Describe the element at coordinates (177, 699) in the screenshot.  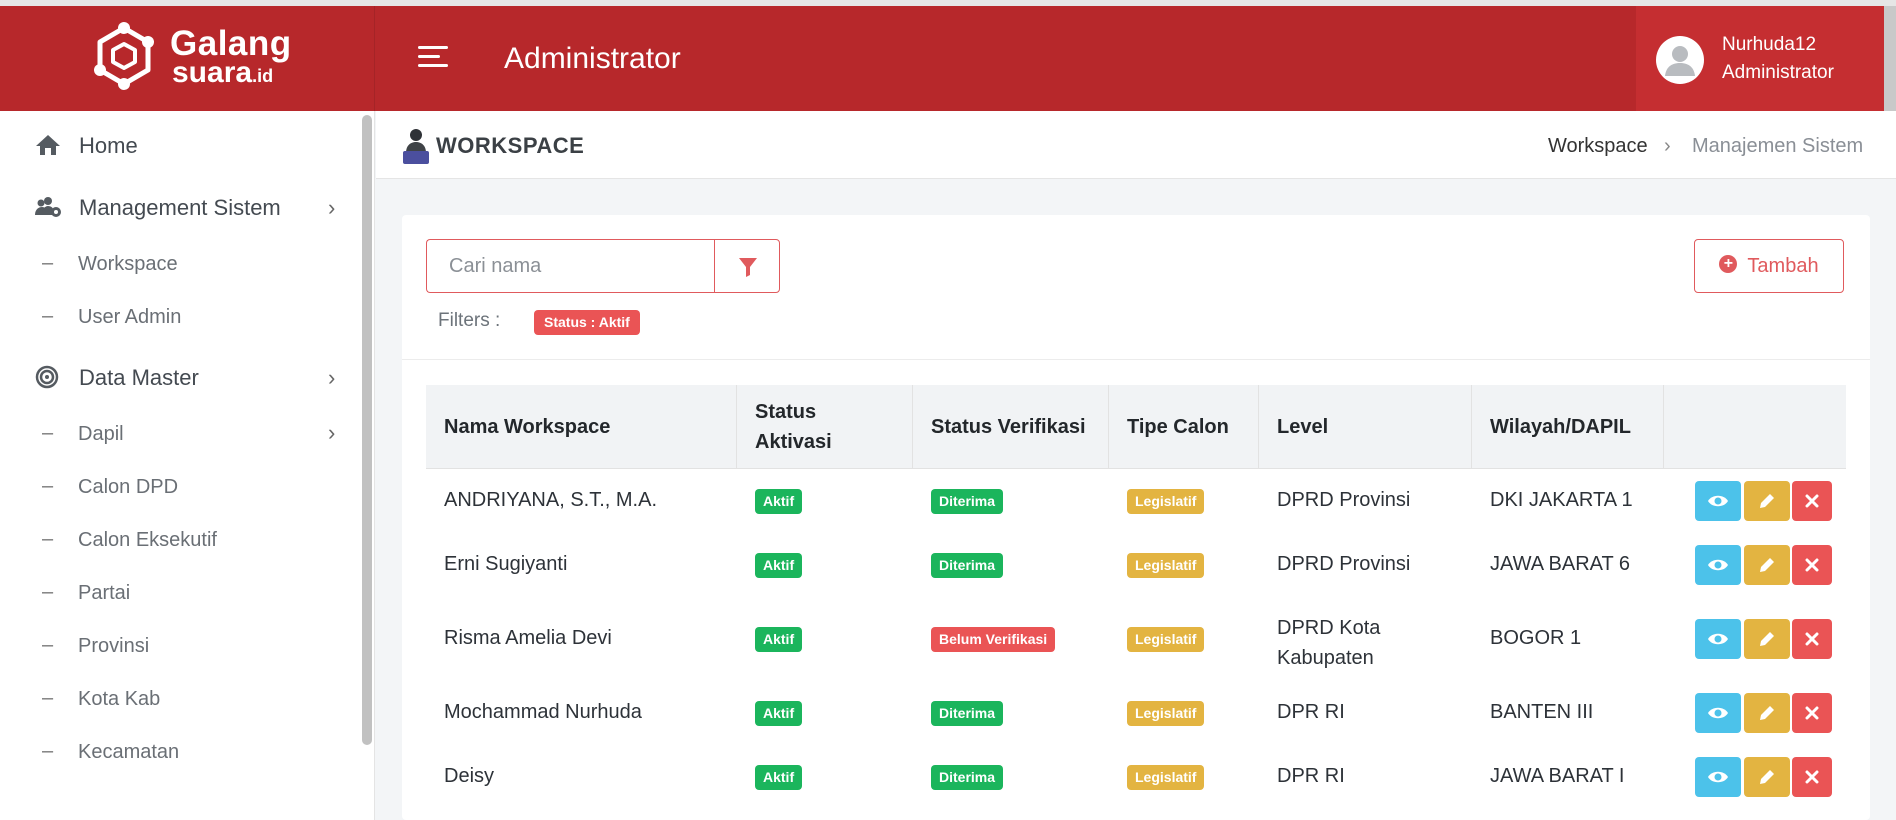
I see `sidebar-subitem-kota-kab: – Kota Kab` at that location.